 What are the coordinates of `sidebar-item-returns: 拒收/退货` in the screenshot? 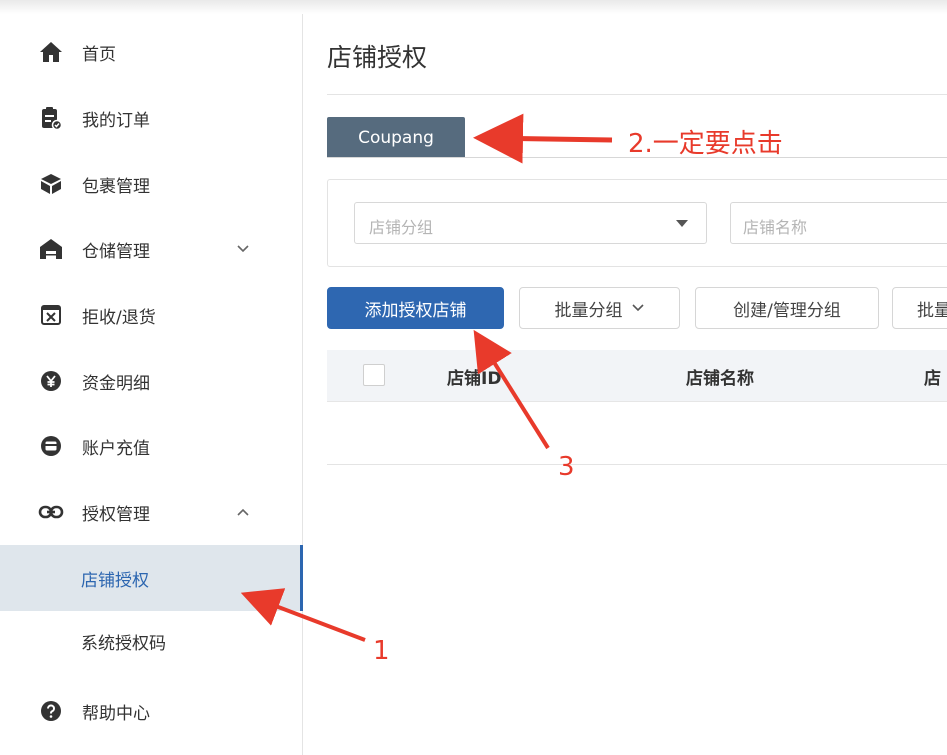 It's located at (151, 315).